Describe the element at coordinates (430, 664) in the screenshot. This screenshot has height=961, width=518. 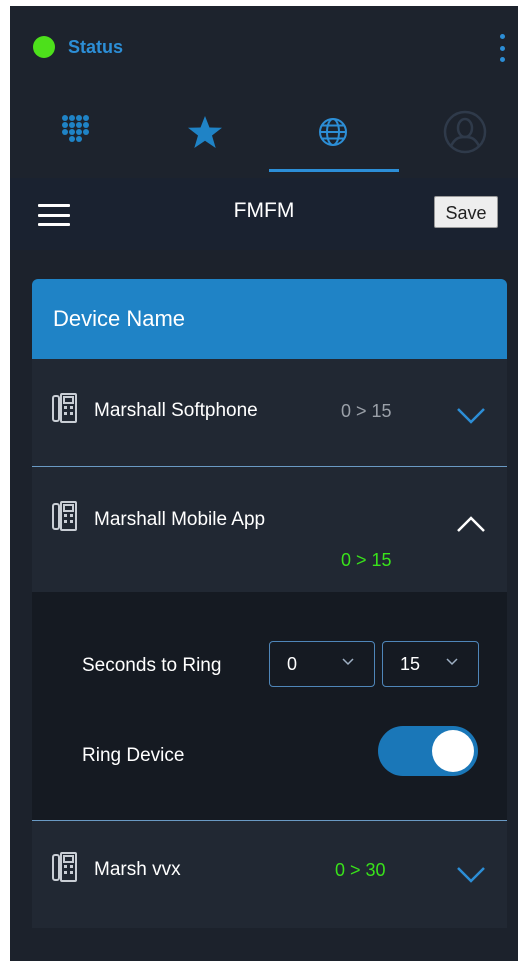
I see `ring-end-select: 15` at that location.